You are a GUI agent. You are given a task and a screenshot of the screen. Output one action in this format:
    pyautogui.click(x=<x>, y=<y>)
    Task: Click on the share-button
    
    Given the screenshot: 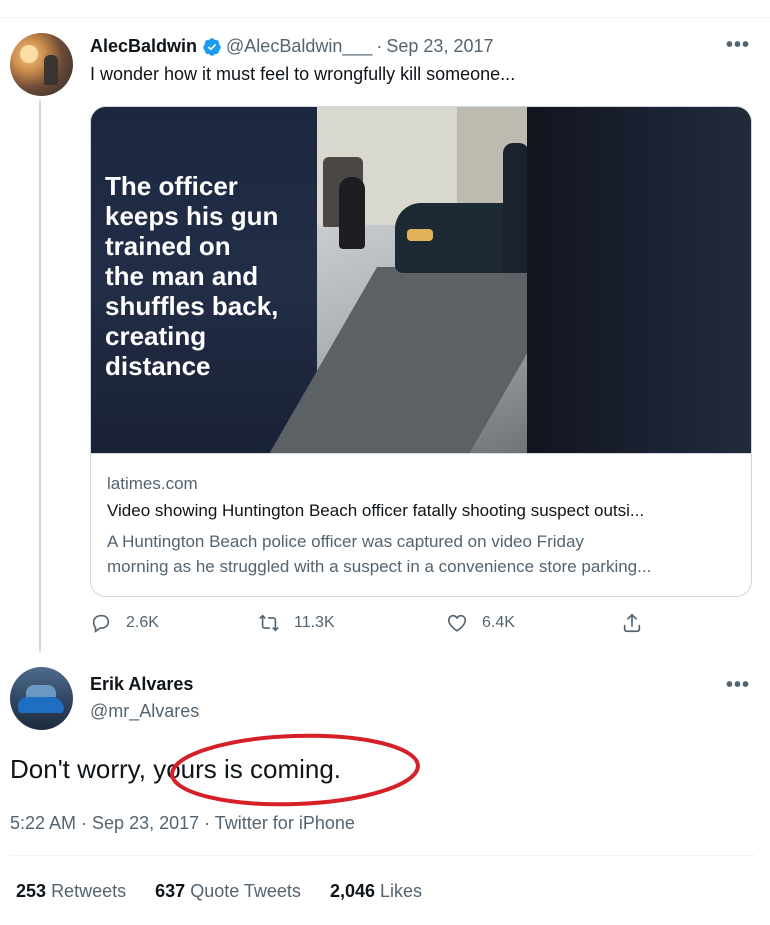 What is the action you would take?
    pyautogui.click(x=639, y=623)
    